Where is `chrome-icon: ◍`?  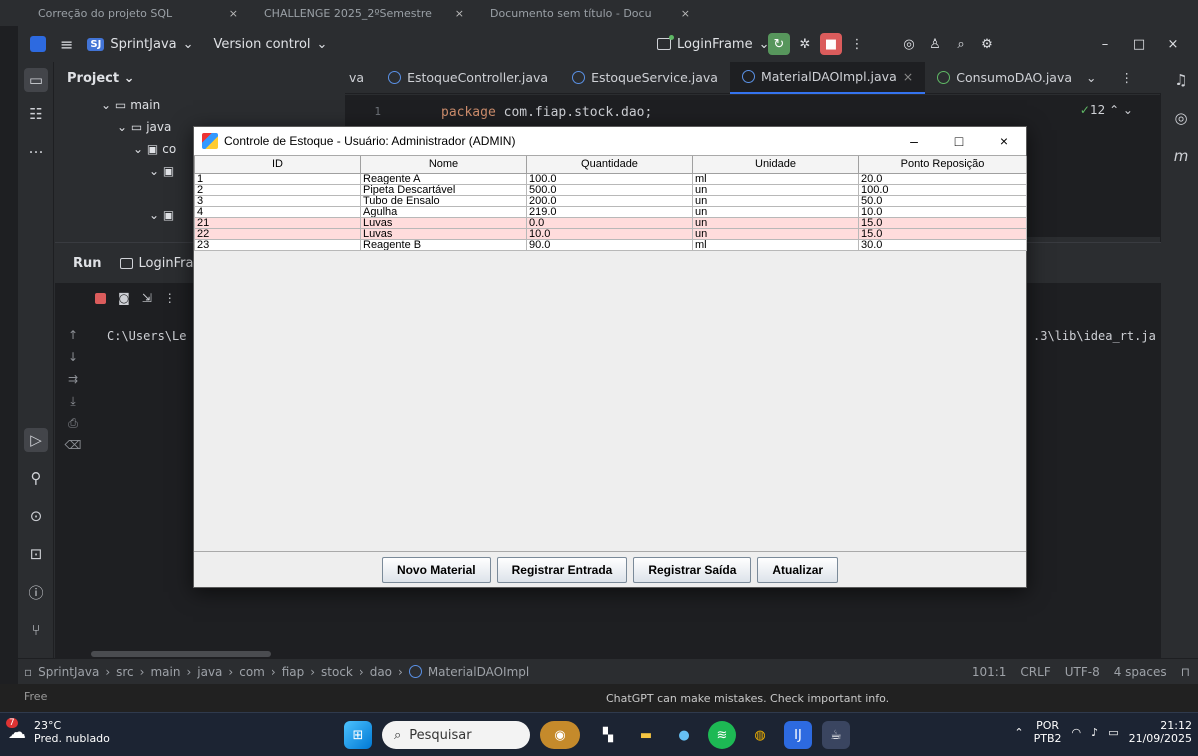 chrome-icon: ◍ is located at coordinates (760, 735).